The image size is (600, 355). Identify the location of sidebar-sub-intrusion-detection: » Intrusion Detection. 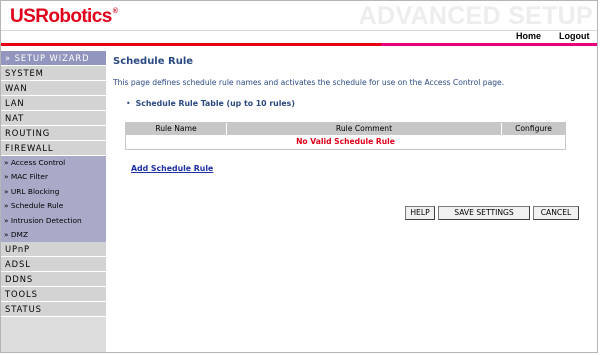
(53, 220).